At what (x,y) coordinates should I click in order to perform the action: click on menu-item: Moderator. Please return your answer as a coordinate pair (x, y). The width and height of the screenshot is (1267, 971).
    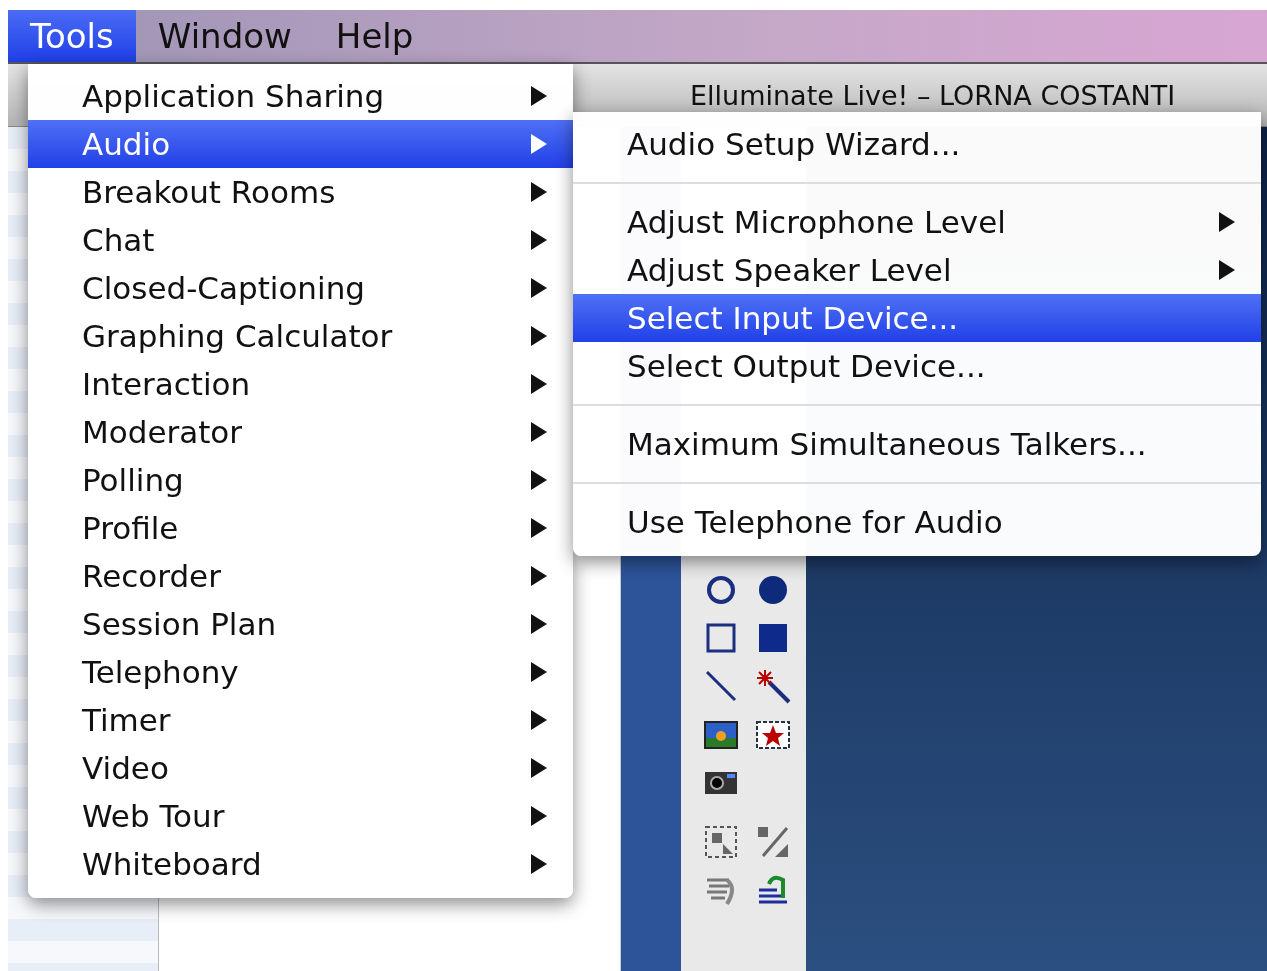
    Looking at the image, I should click on (300, 432).